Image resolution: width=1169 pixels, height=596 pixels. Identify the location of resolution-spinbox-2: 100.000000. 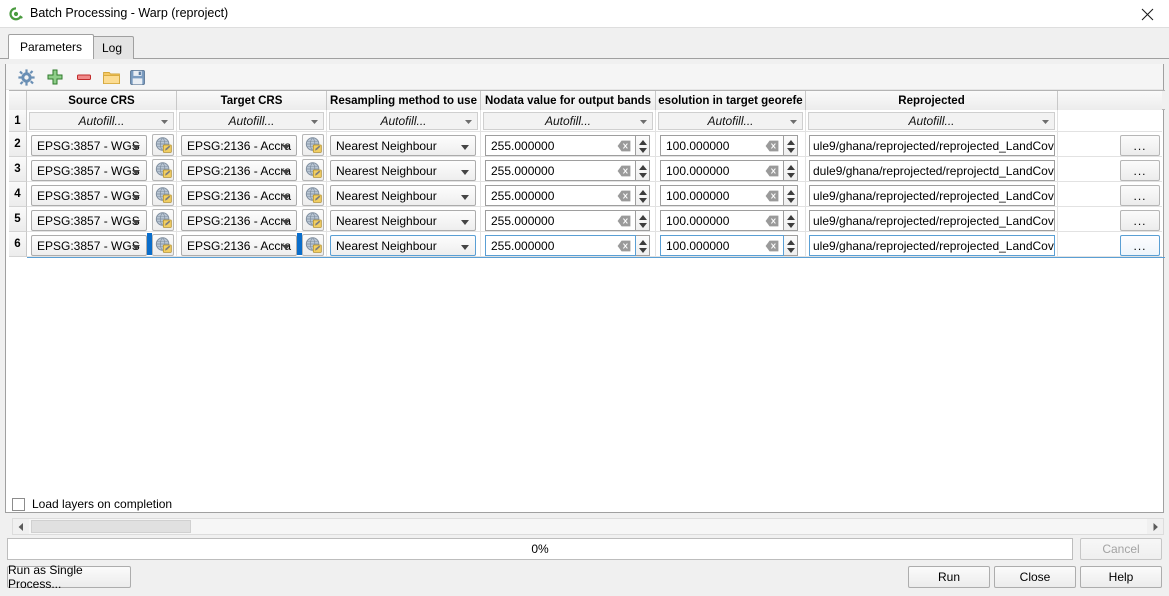
(722, 145).